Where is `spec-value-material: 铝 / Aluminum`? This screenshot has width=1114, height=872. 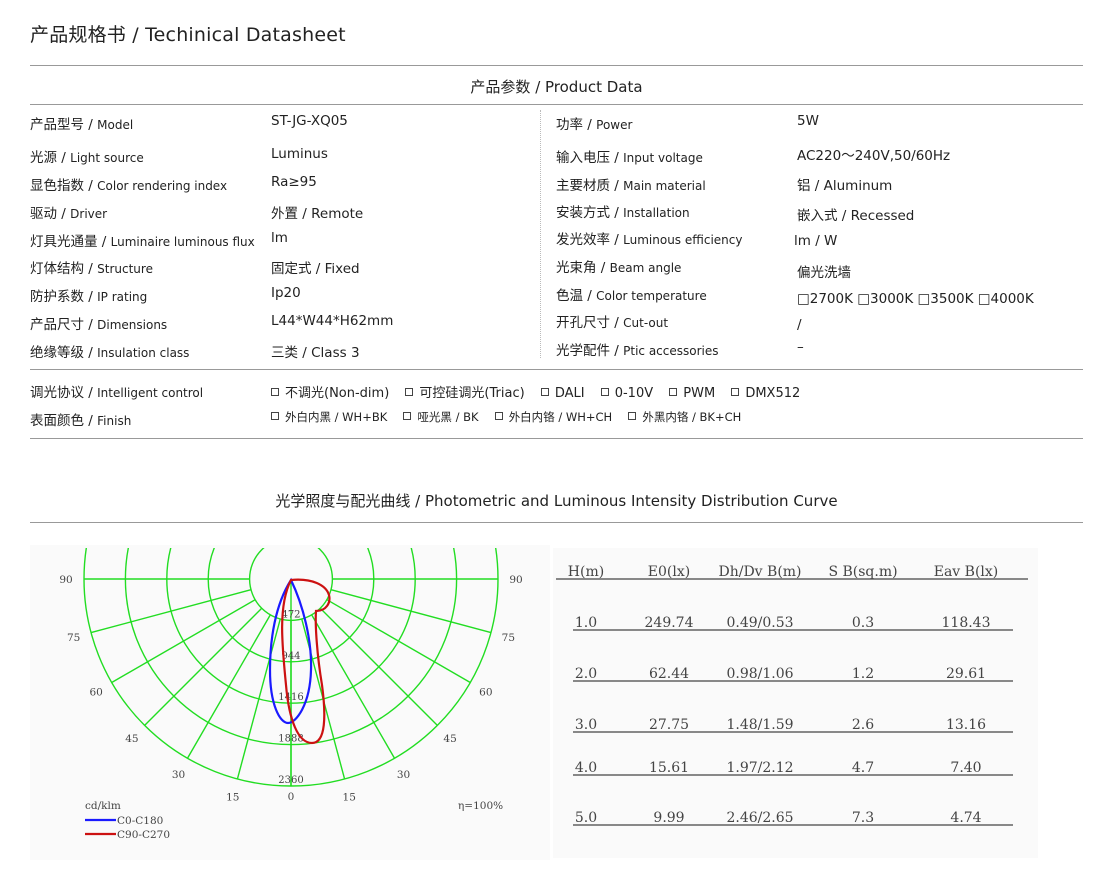
spec-value-material: 铝 / Aluminum is located at coordinates (845, 186).